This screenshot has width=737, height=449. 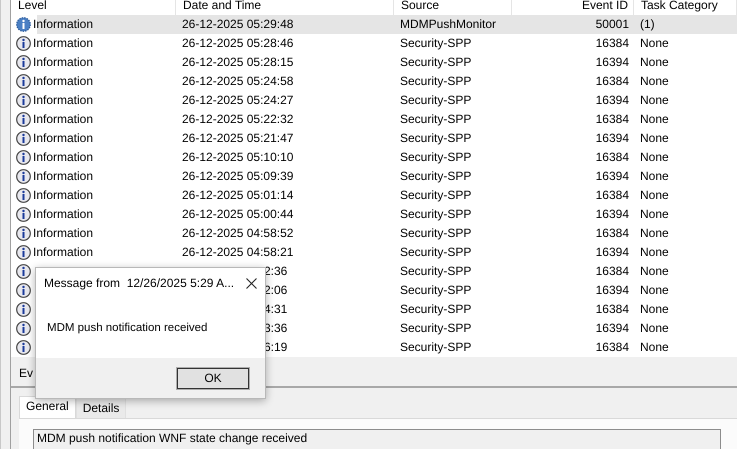 I want to click on date-cell-text: 26-12-2025 05:28:15, so click(x=237, y=62).